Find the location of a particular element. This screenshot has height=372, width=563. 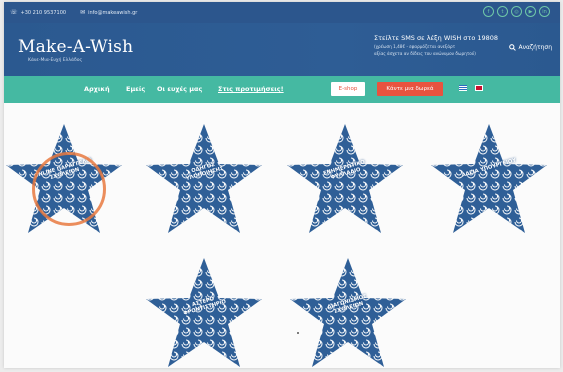

email-contact: ✉ info@makeawish.gr is located at coordinates (108, 12).